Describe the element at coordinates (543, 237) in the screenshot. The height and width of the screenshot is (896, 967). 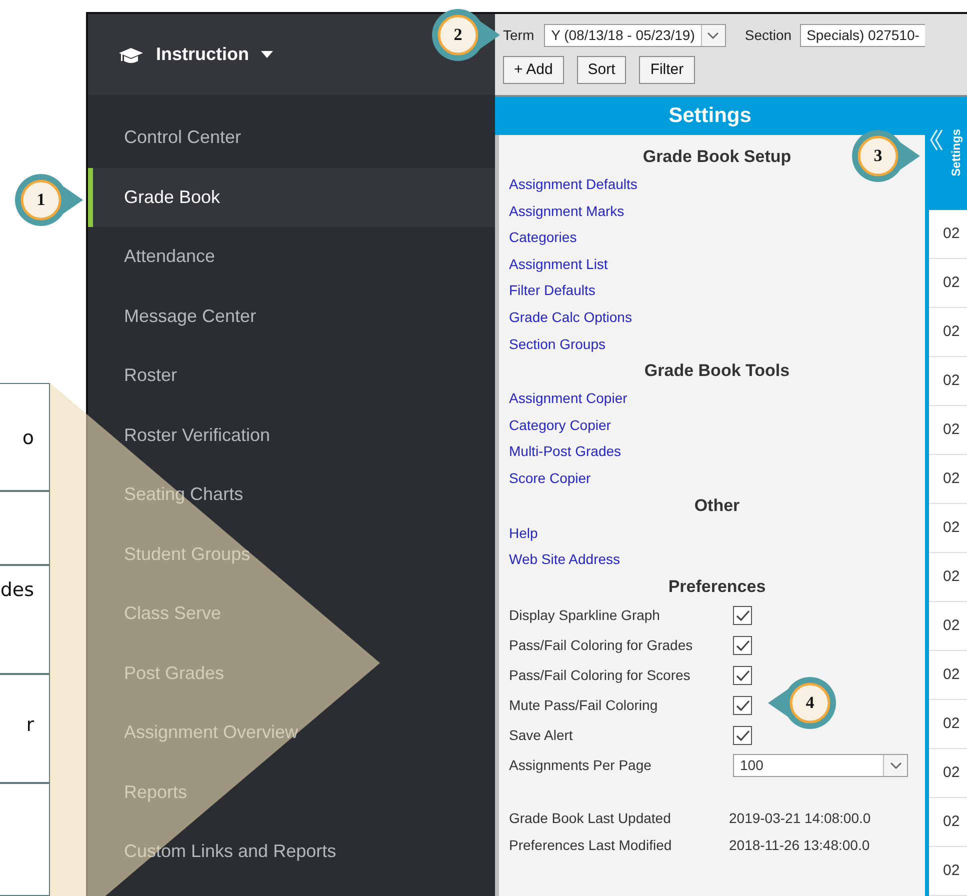
I see `settings-link: Categories` at that location.